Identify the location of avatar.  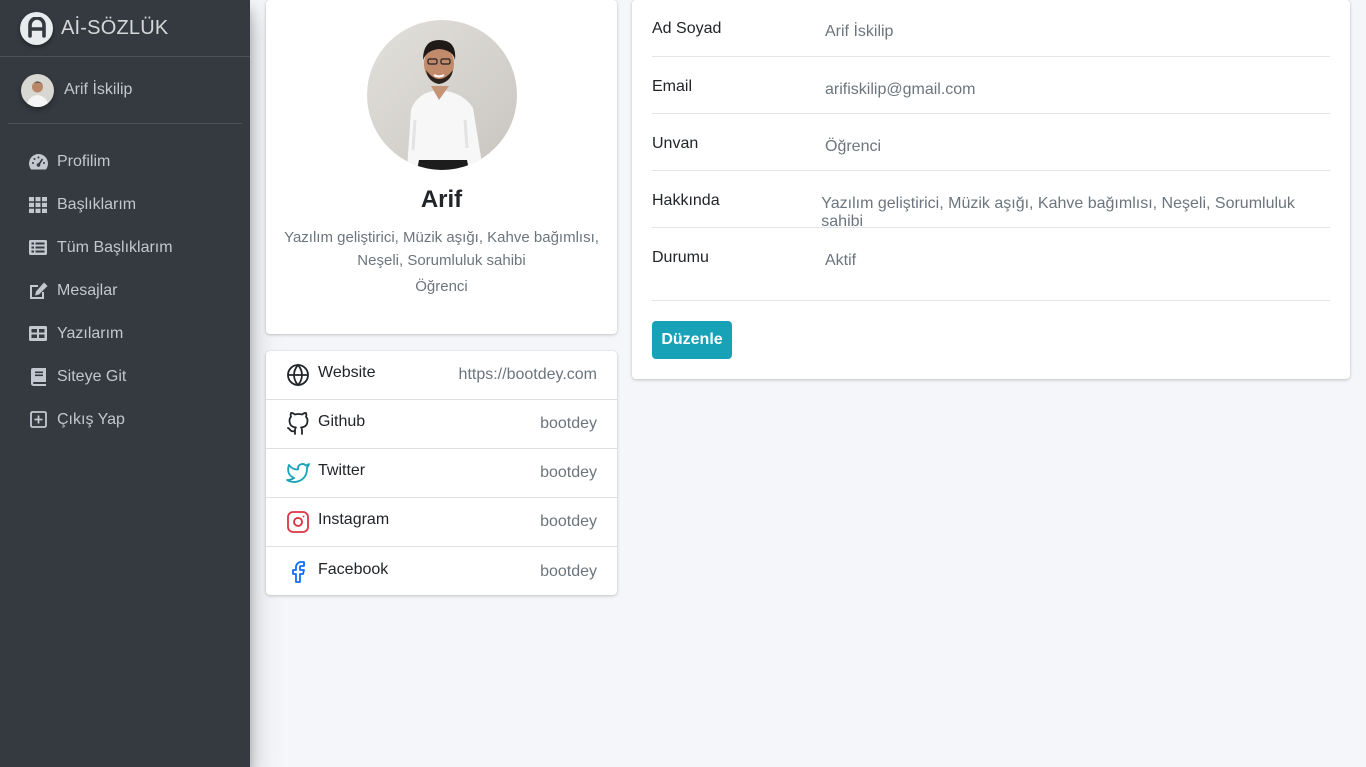
(37, 90).